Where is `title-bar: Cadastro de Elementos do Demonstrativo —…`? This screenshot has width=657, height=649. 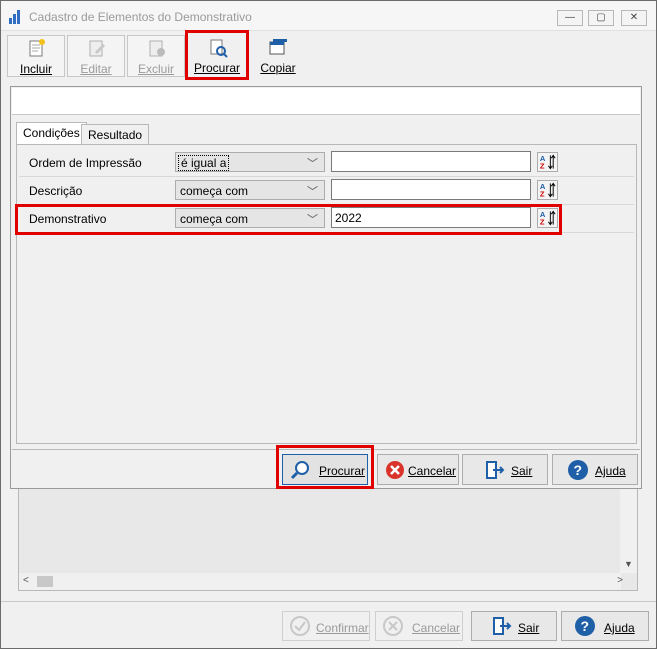
title-bar: Cadastro de Elementos do Demonstrativo —… is located at coordinates (328, 16).